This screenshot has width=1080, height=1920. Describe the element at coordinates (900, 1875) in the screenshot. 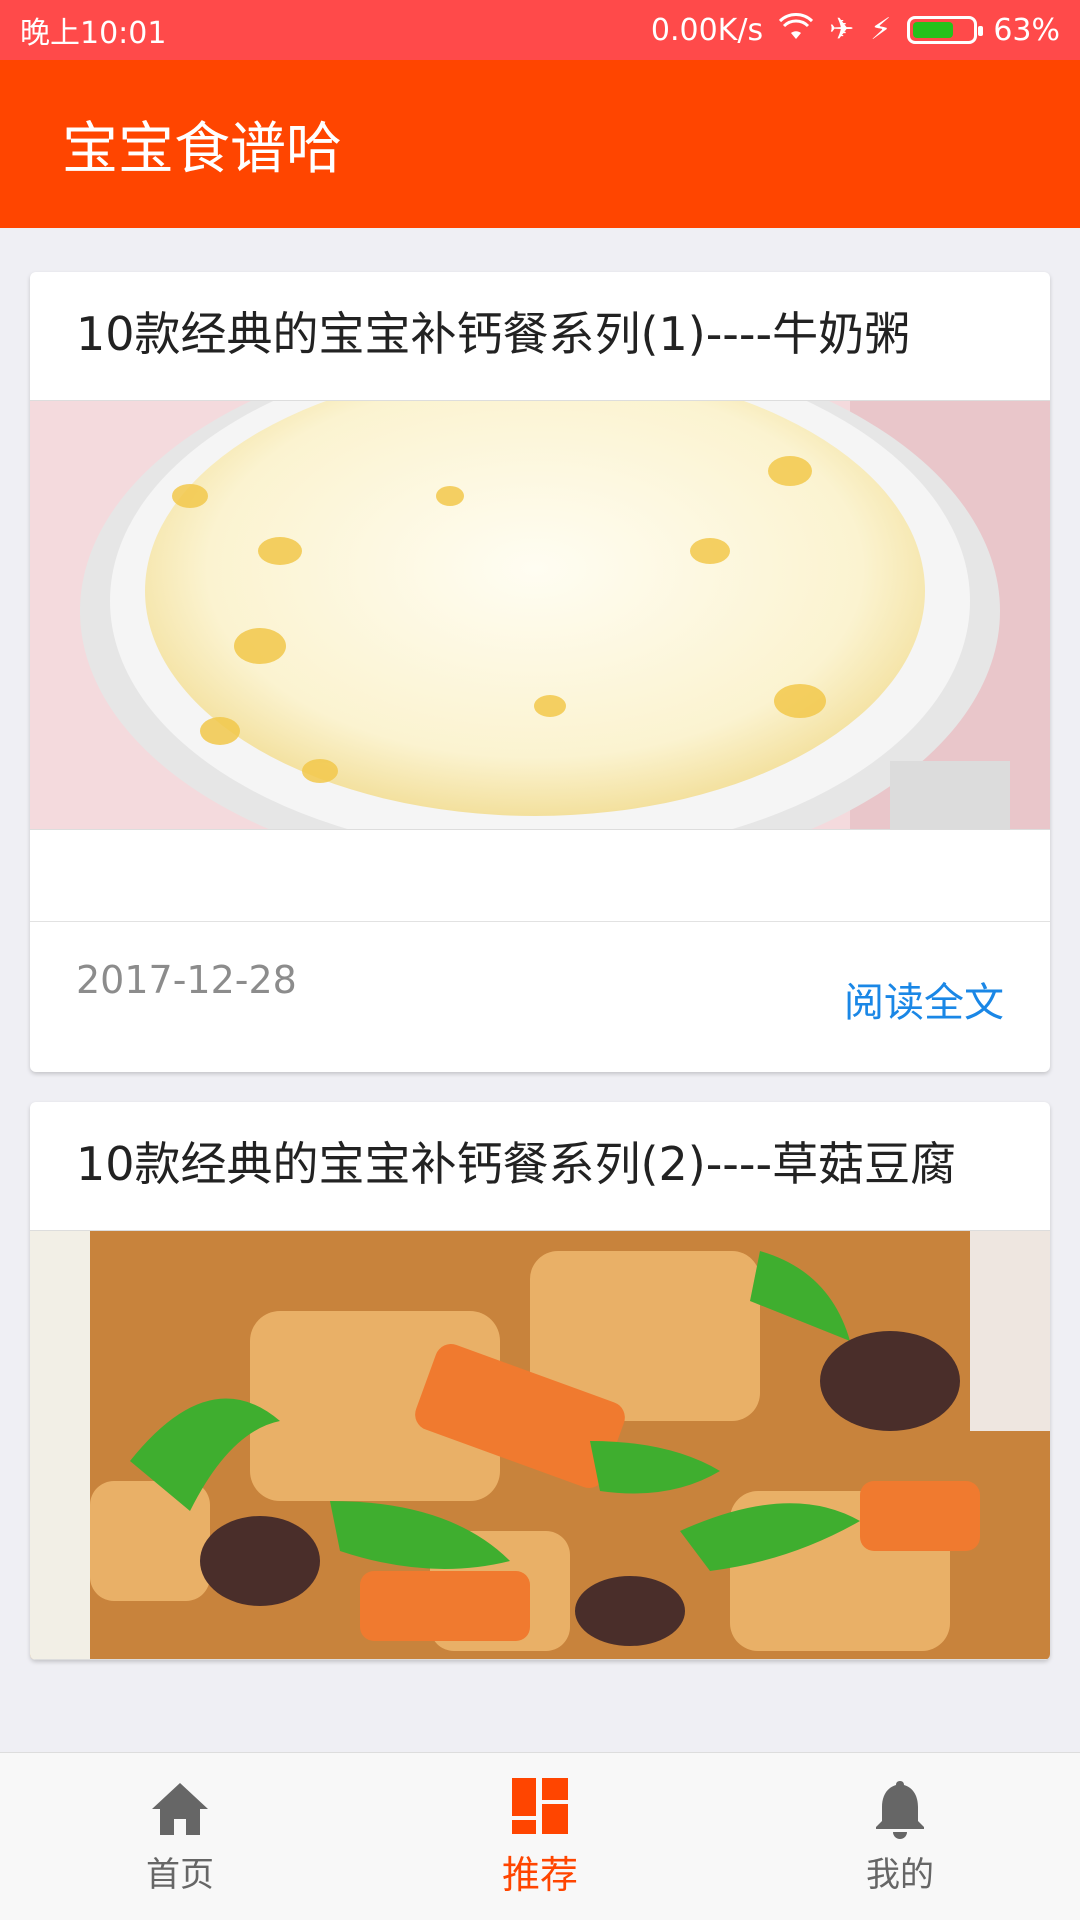

I see `tab-label: 我的` at that location.